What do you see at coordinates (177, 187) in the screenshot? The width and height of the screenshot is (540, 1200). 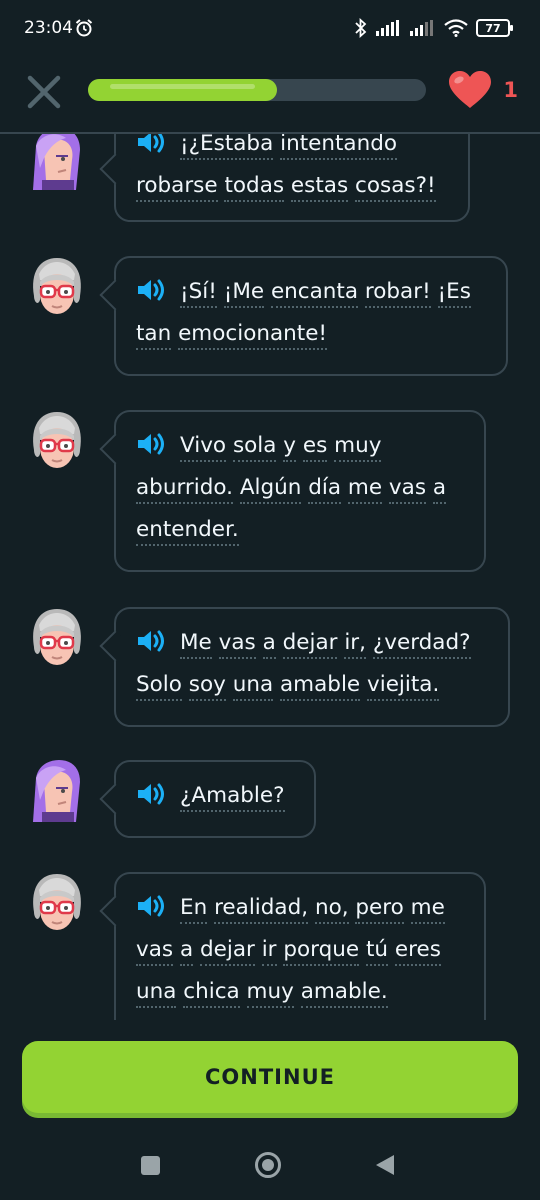 I see `hint-word: robarse` at bounding box center [177, 187].